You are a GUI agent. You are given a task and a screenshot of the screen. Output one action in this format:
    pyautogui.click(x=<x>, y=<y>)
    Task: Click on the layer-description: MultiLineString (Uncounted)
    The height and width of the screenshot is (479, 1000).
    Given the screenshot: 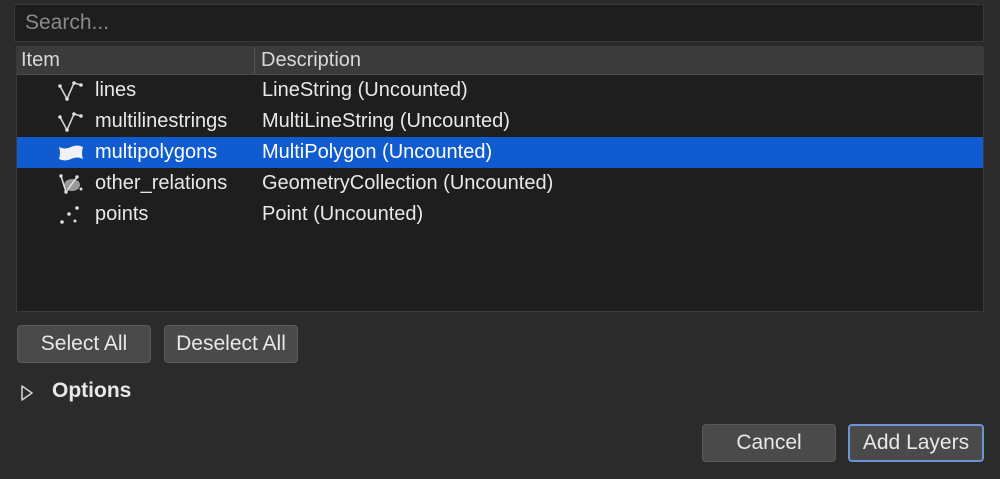 What is the action you would take?
    pyautogui.click(x=386, y=121)
    